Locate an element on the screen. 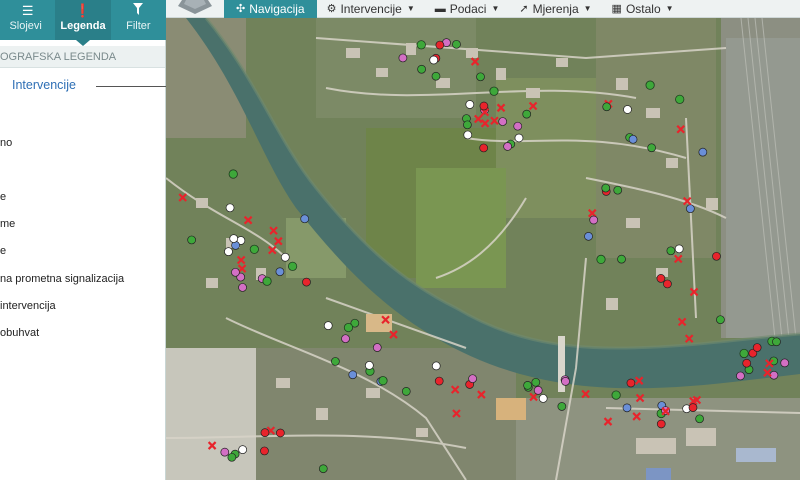 This screenshot has width=800, height=480. tab-filter: Filter is located at coordinates (138, 20).